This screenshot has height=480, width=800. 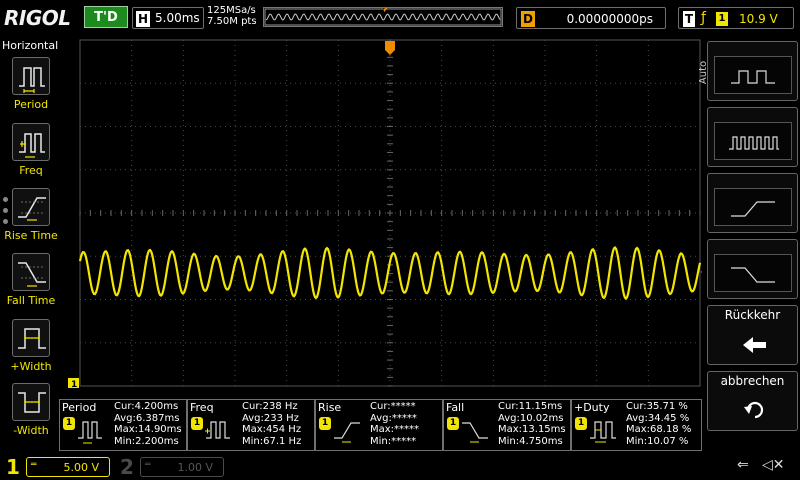 I want to click on trigger-delay-box: D 0.00000000ps, so click(x=591, y=18).